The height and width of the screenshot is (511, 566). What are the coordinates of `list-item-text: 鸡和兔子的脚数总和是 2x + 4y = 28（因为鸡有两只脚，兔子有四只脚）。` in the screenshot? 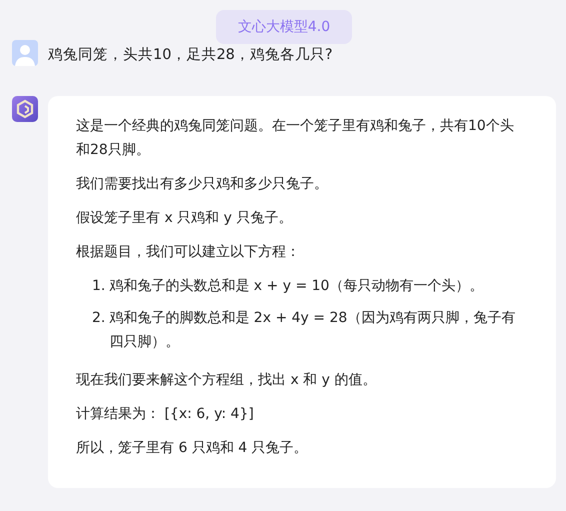 It's located at (312, 330).